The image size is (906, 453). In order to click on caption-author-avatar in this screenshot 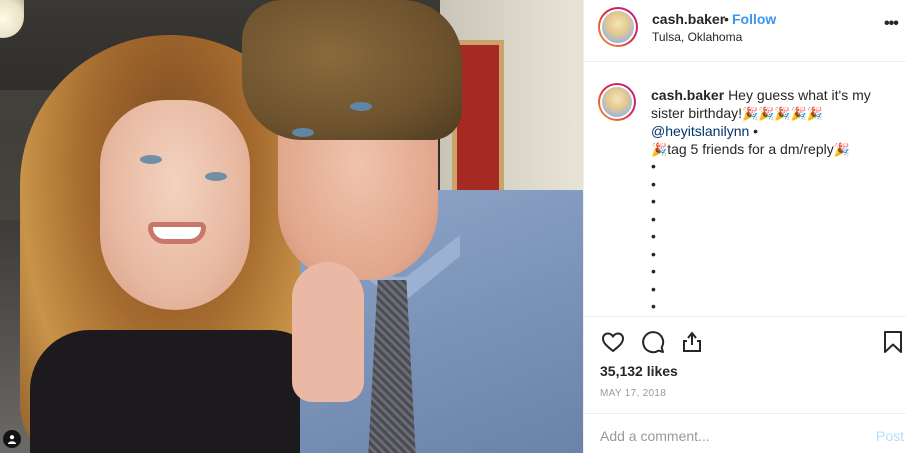, I will do `click(617, 102)`.